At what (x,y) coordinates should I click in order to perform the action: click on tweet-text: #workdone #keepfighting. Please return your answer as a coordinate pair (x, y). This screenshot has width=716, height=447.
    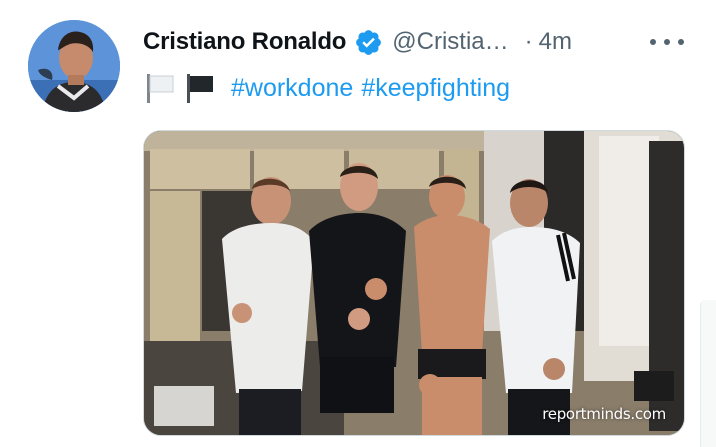
    Looking at the image, I should click on (326, 88).